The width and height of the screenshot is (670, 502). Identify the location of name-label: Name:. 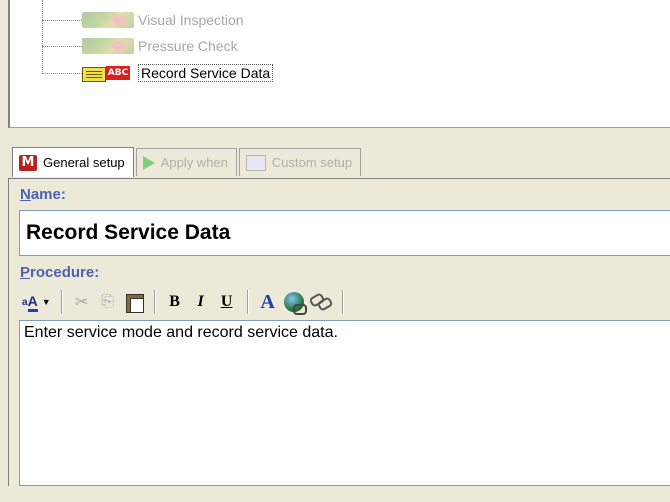
(43, 194).